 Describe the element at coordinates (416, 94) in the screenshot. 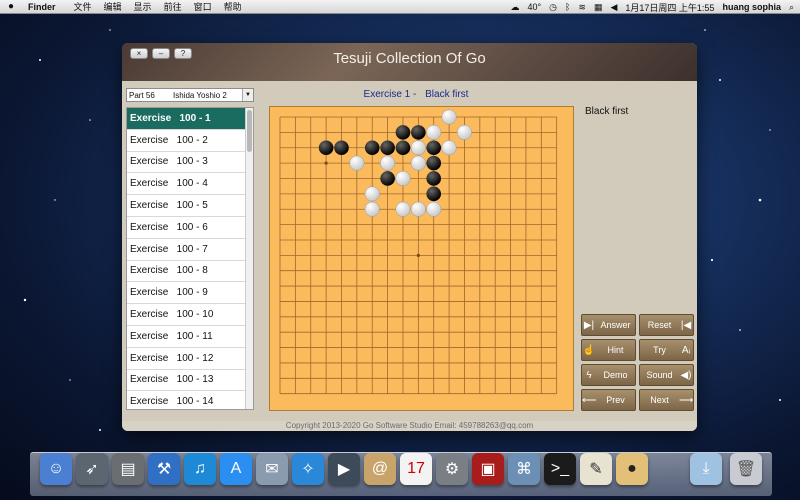

I see `exercise-header: Exercise 1 - Black first` at that location.